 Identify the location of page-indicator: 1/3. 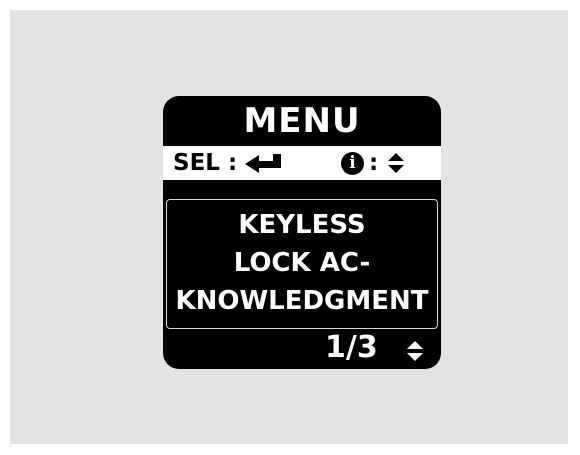
(351, 347).